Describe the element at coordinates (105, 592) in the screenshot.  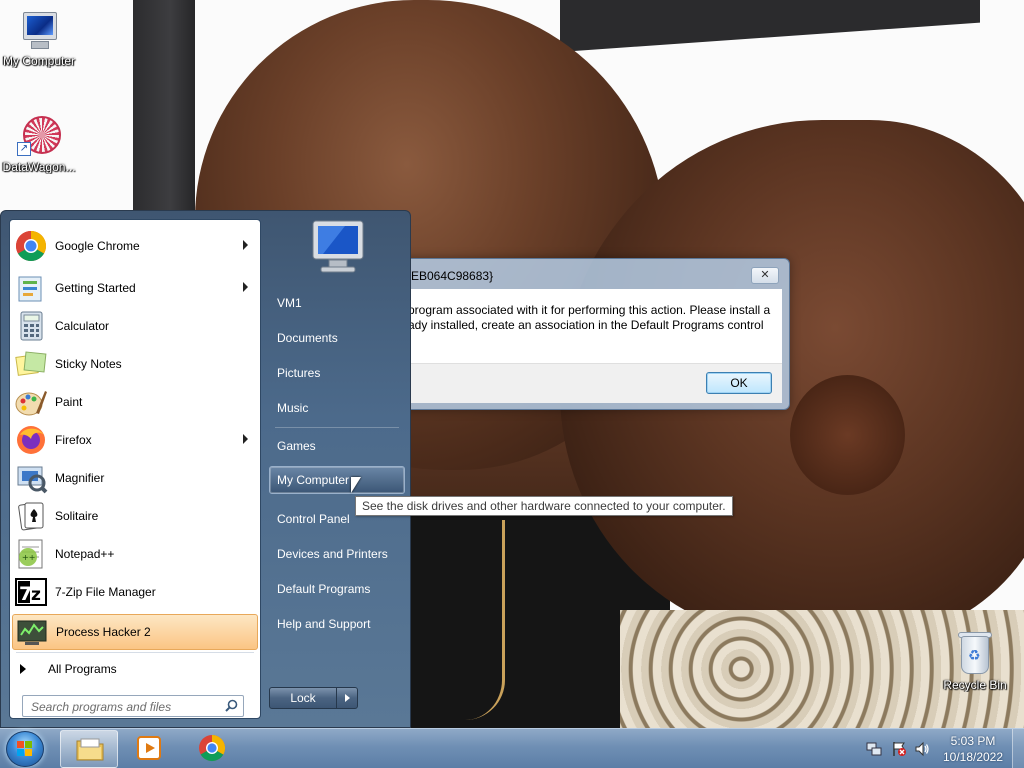
I see `start-item-label: 7-Zip File Manager` at that location.